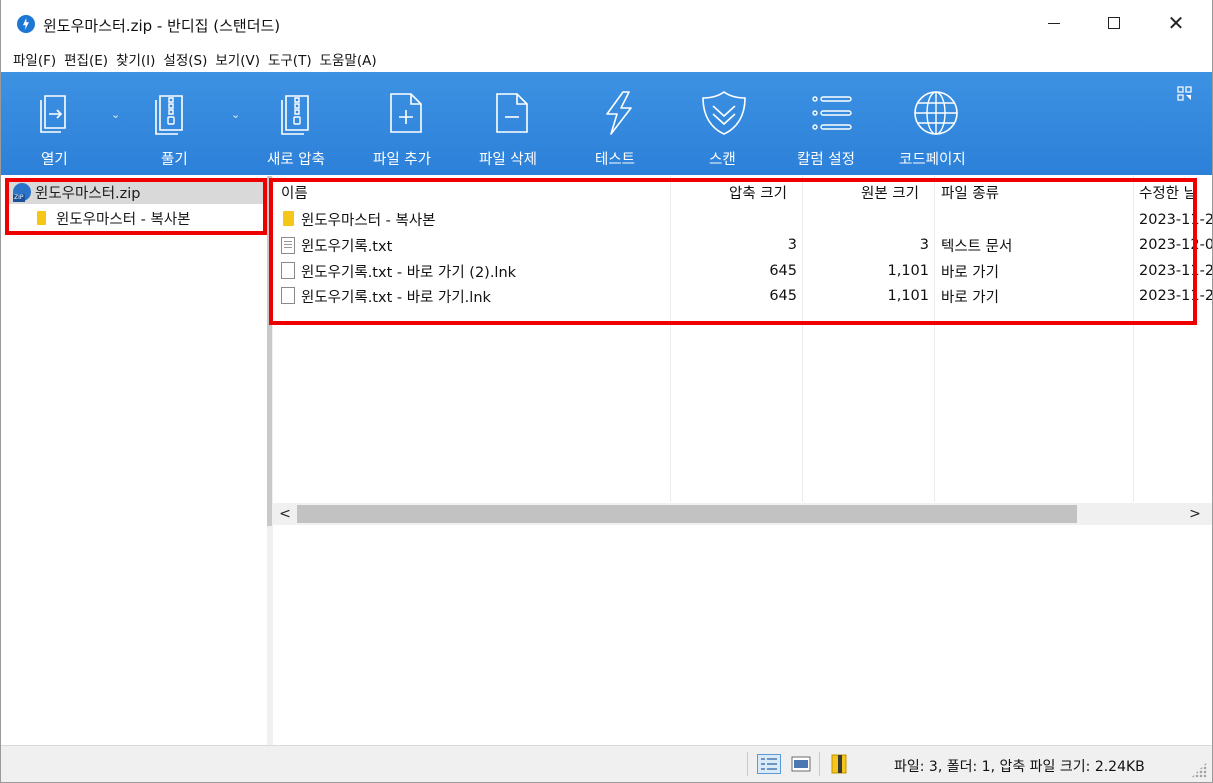  Describe the element at coordinates (758, 192) in the screenshot. I see `column-header-compressed-size: 압축 크기` at that location.